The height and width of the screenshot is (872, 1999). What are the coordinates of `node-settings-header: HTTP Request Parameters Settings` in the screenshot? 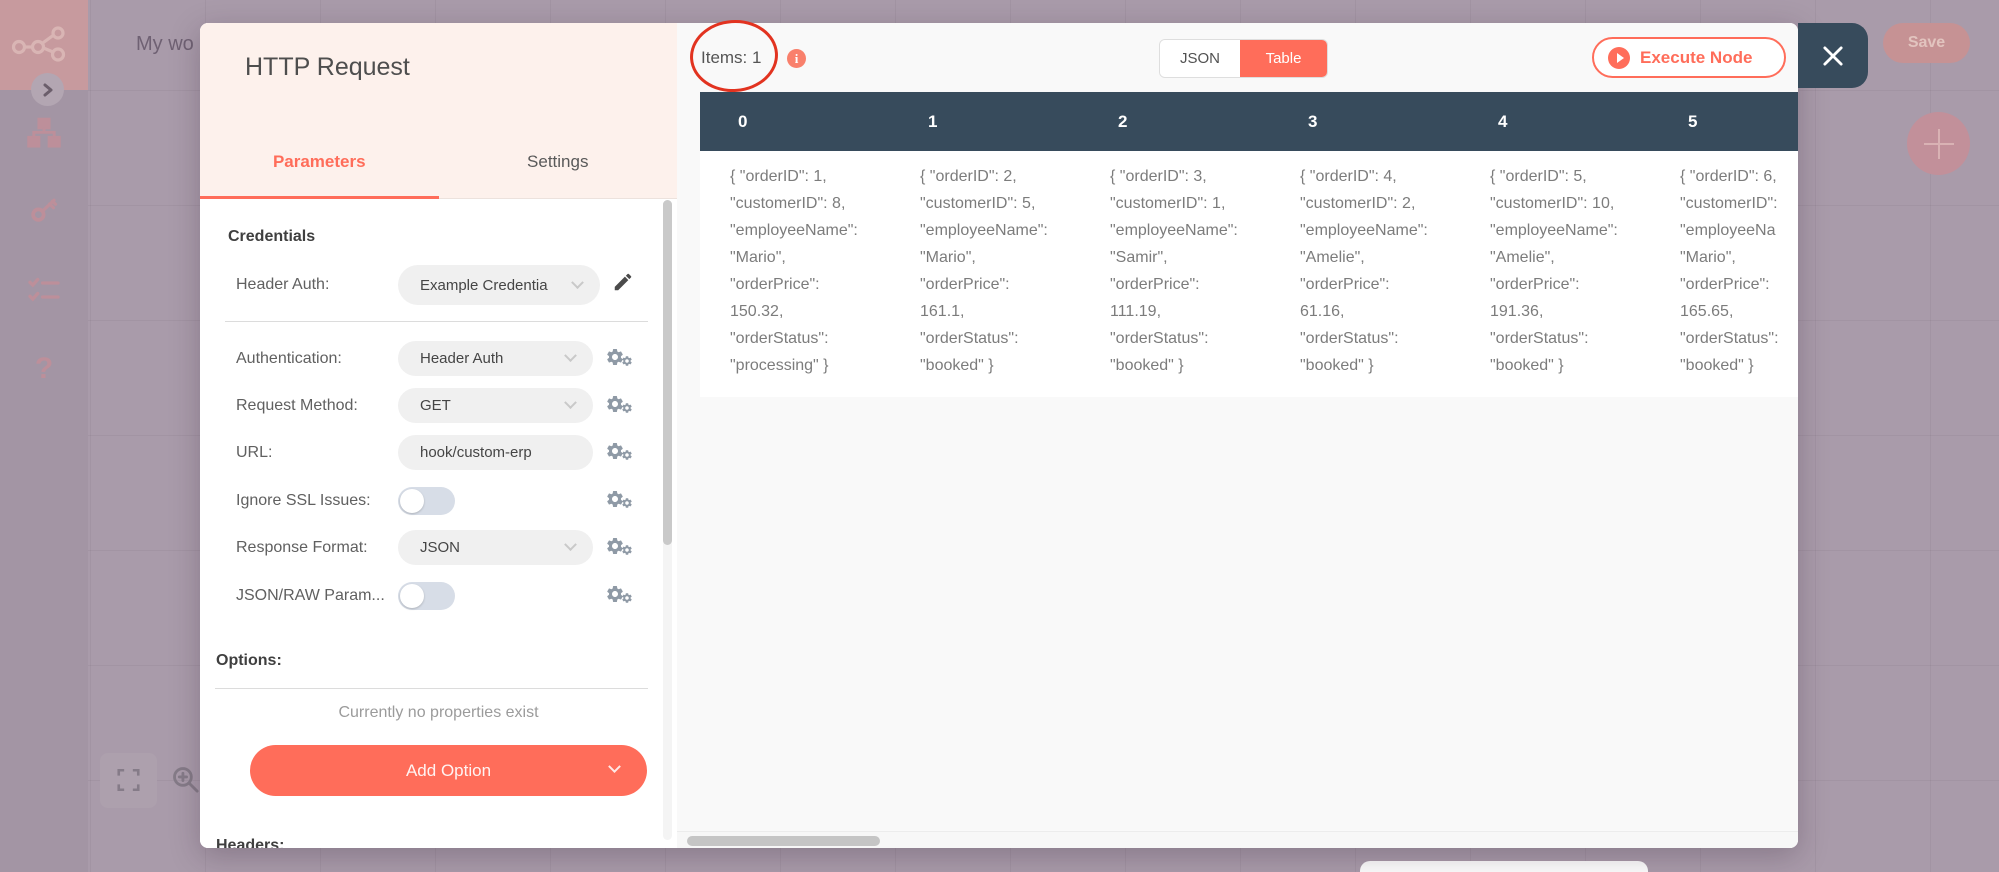 It's located at (438, 111).